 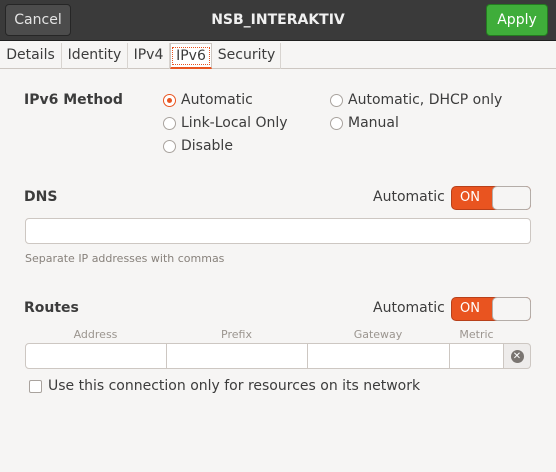 I want to click on clear-circle-icon: ✕, so click(x=517, y=356).